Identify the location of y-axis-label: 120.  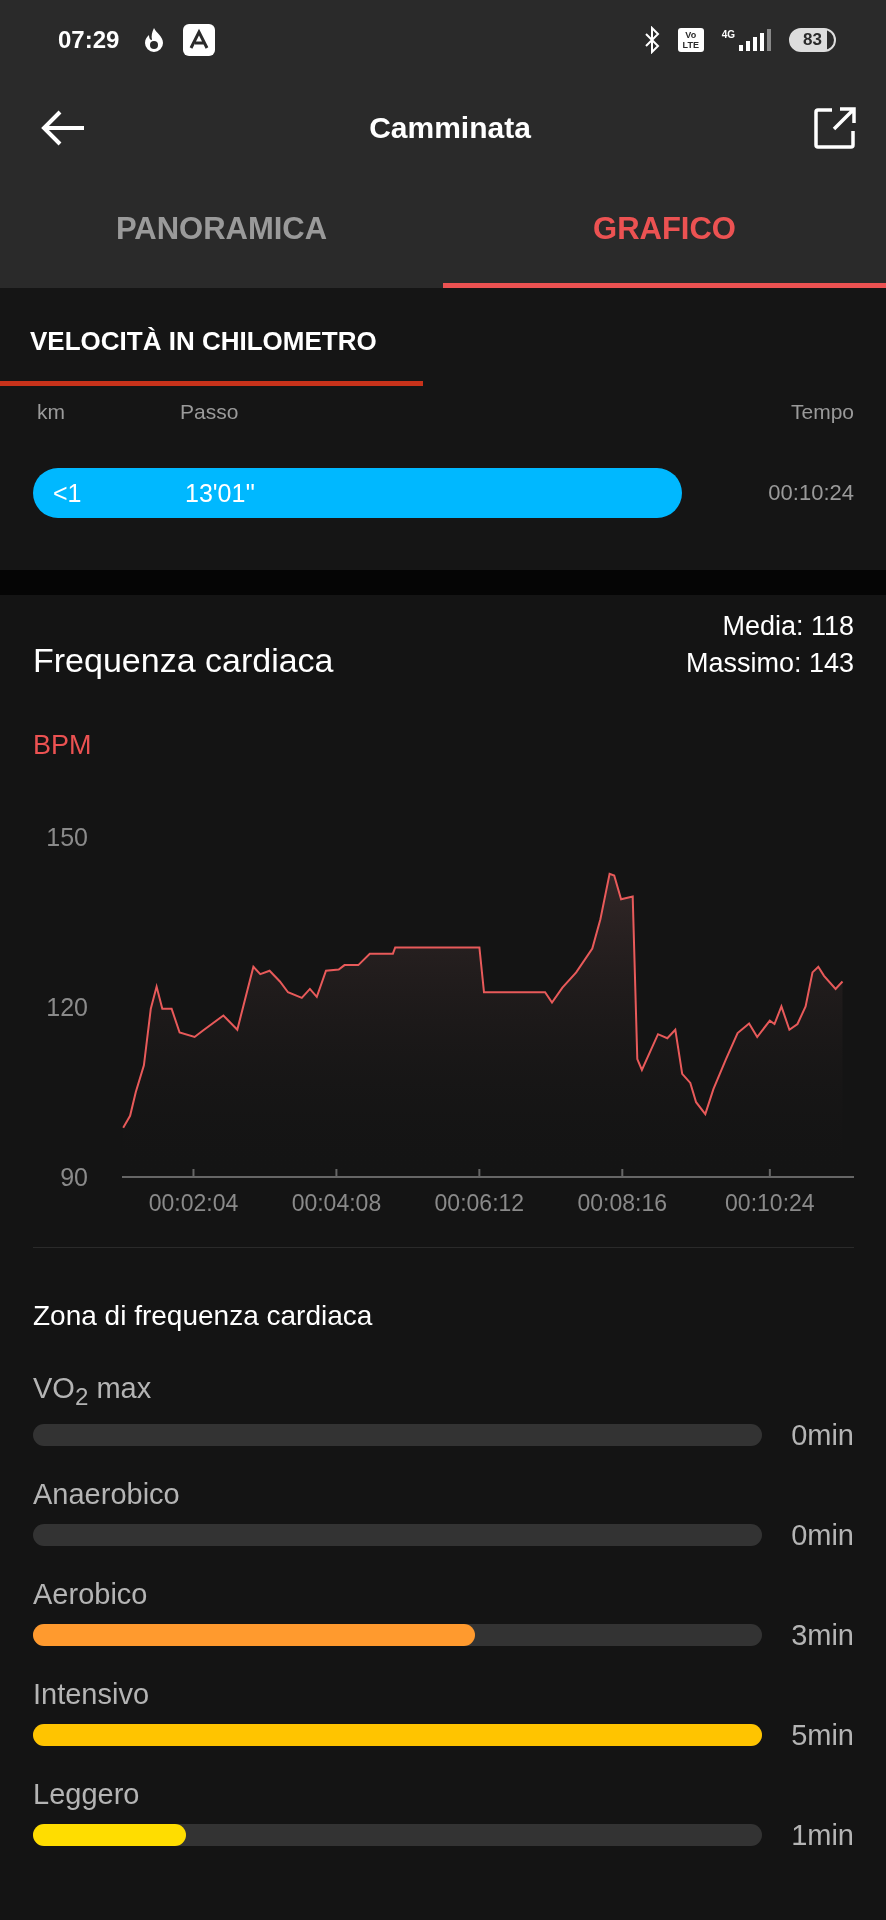
(67, 1007).